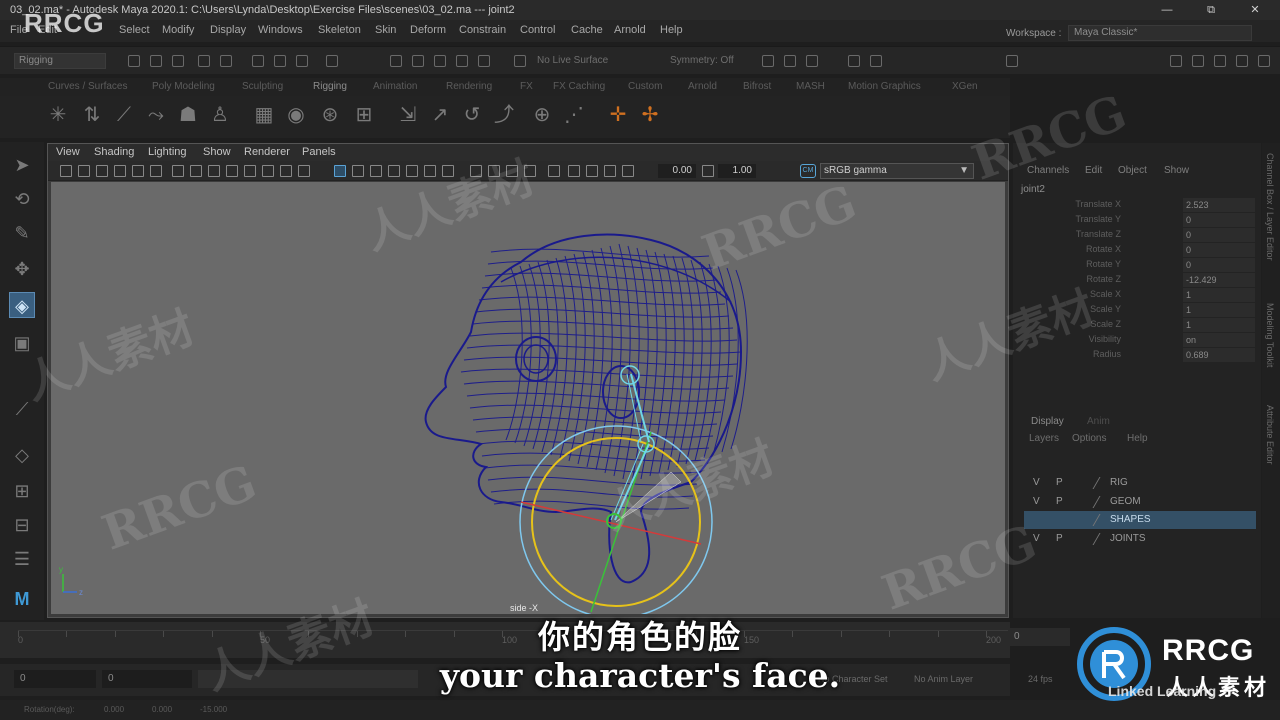 The width and height of the screenshot is (1280, 720). Describe the element at coordinates (183, 86) in the screenshot. I see `shelf-tab-poly-modeling: Poly Modeling` at that location.